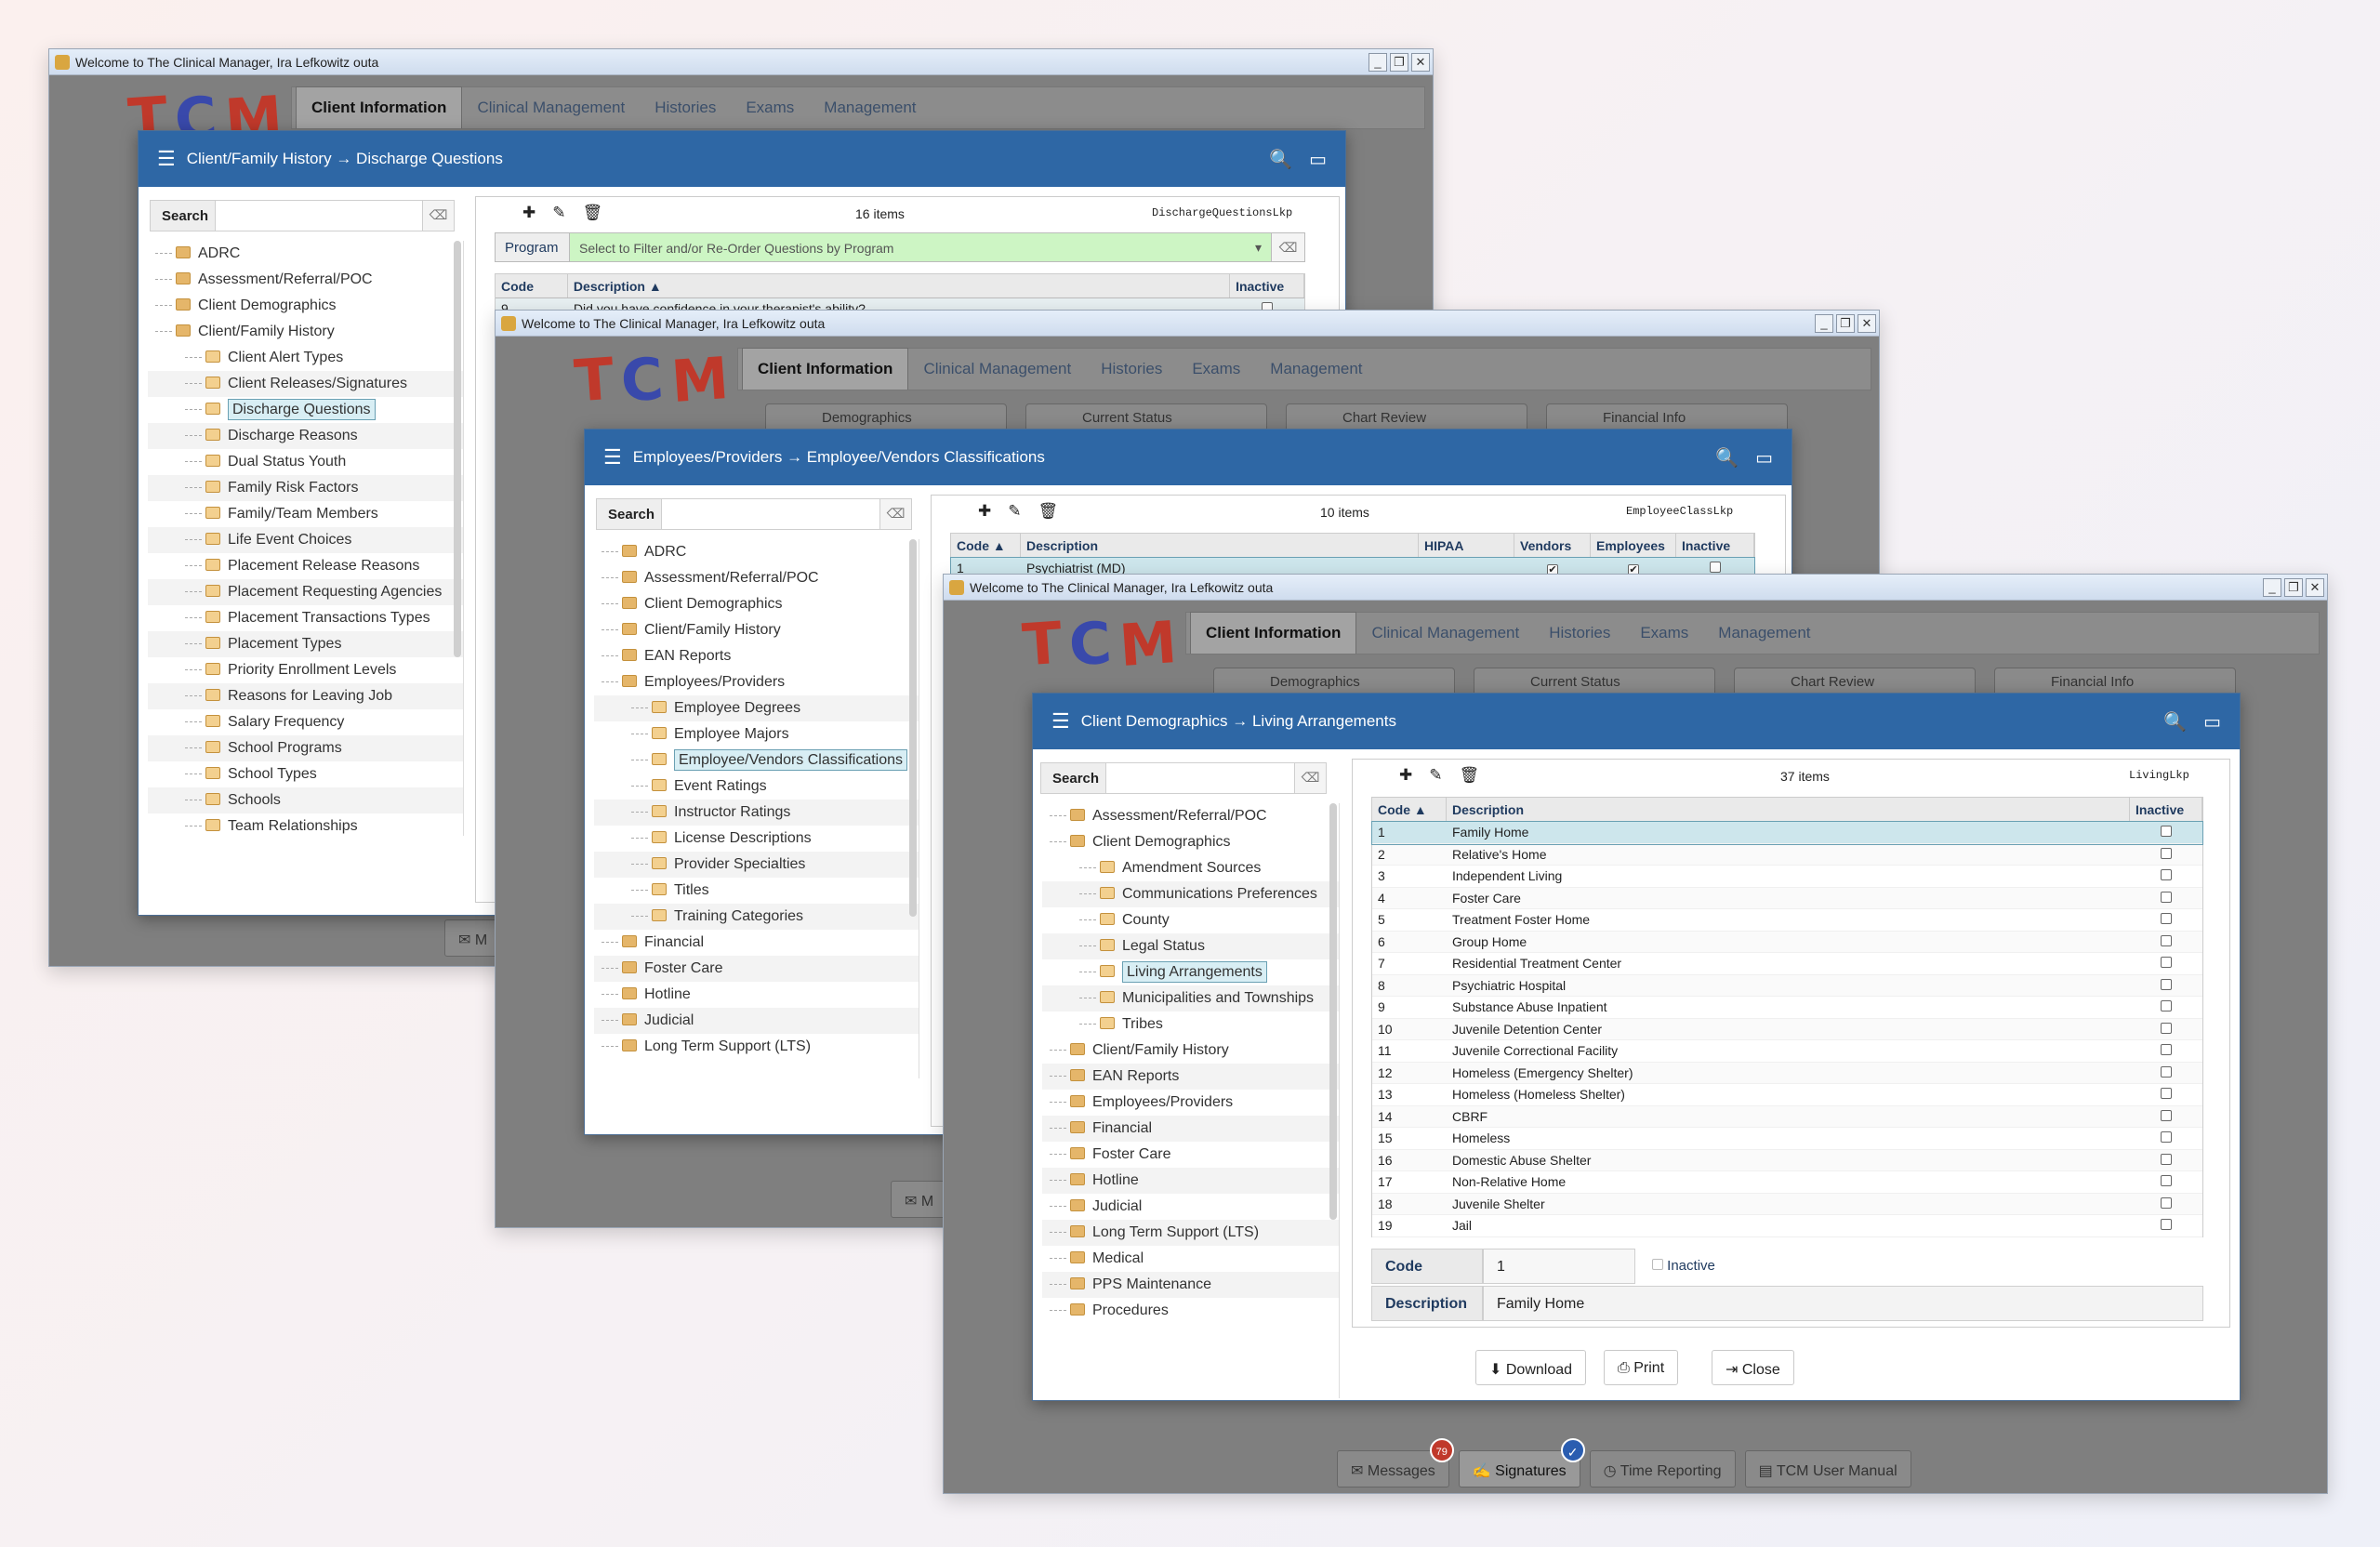 The image size is (2380, 1547). What do you see at coordinates (1787, 1160) in the screenshot?
I see `table-row: 16 Domestic Abuse Shelter` at bounding box center [1787, 1160].